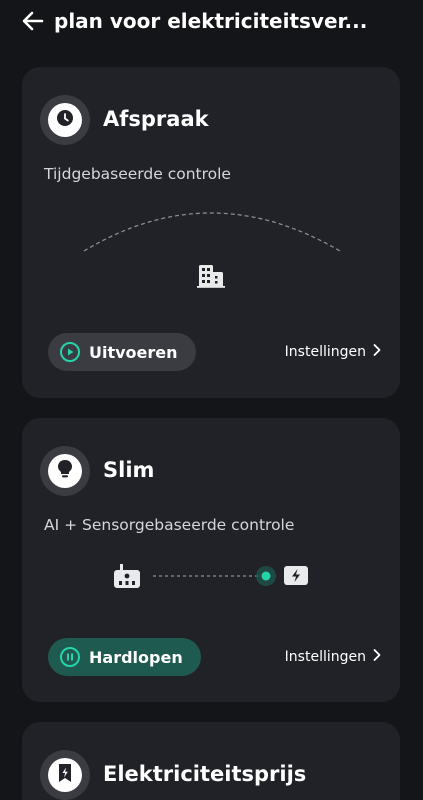 The width and height of the screenshot is (423, 800). I want to click on clock-icon, so click(65, 120).